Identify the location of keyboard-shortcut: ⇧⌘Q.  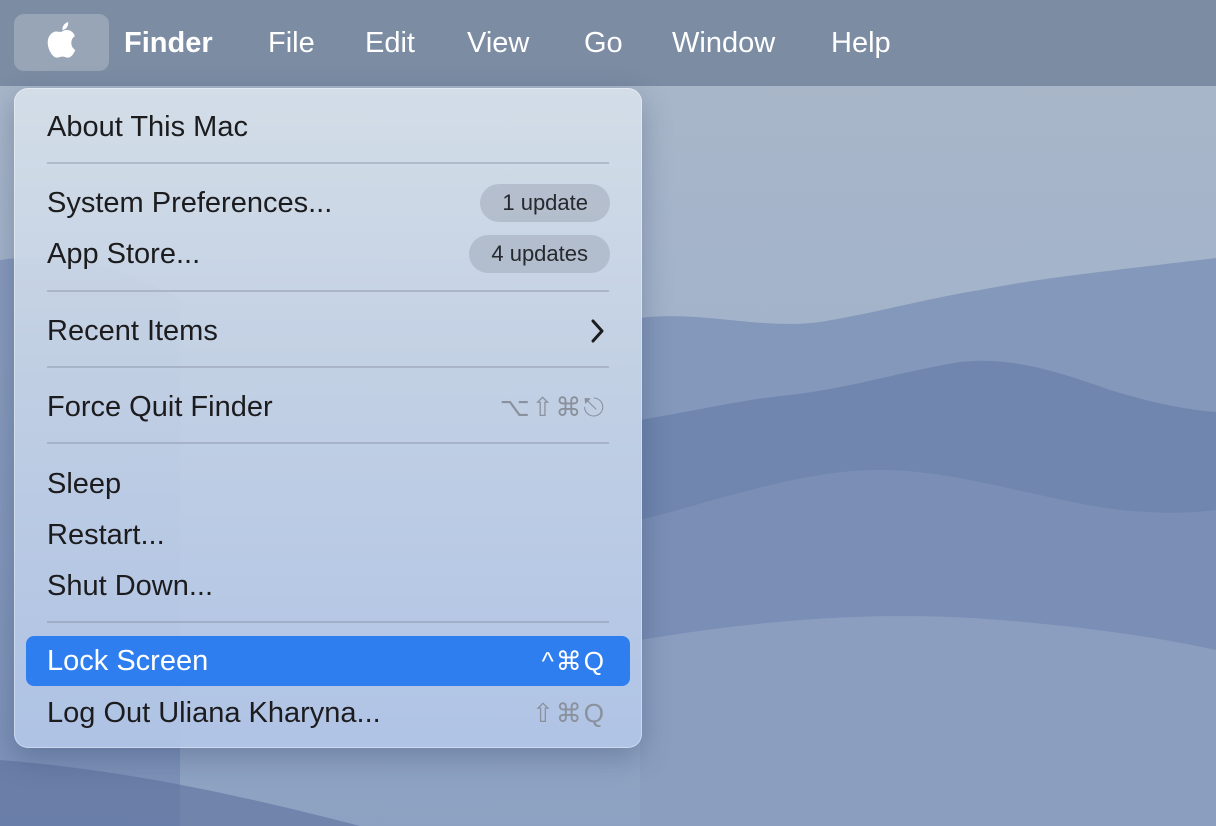
(568, 713).